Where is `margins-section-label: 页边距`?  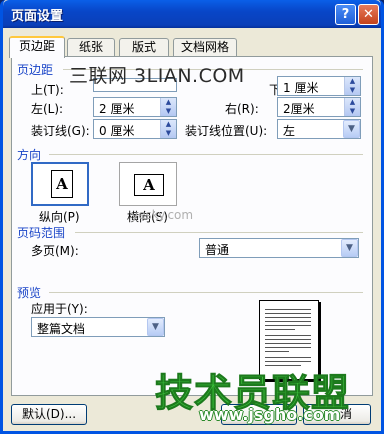
margins-section-label: 页边距 is located at coordinates (35, 70).